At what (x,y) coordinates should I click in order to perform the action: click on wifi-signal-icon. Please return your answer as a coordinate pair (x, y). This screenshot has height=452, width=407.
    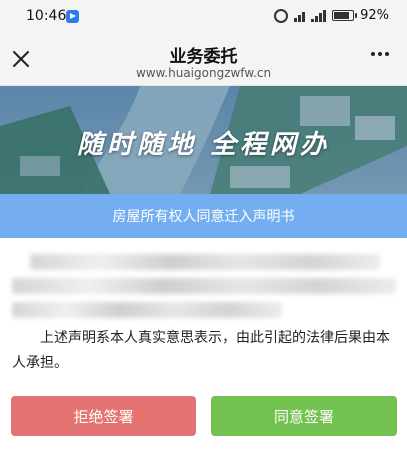
    Looking at the image, I should click on (300, 16).